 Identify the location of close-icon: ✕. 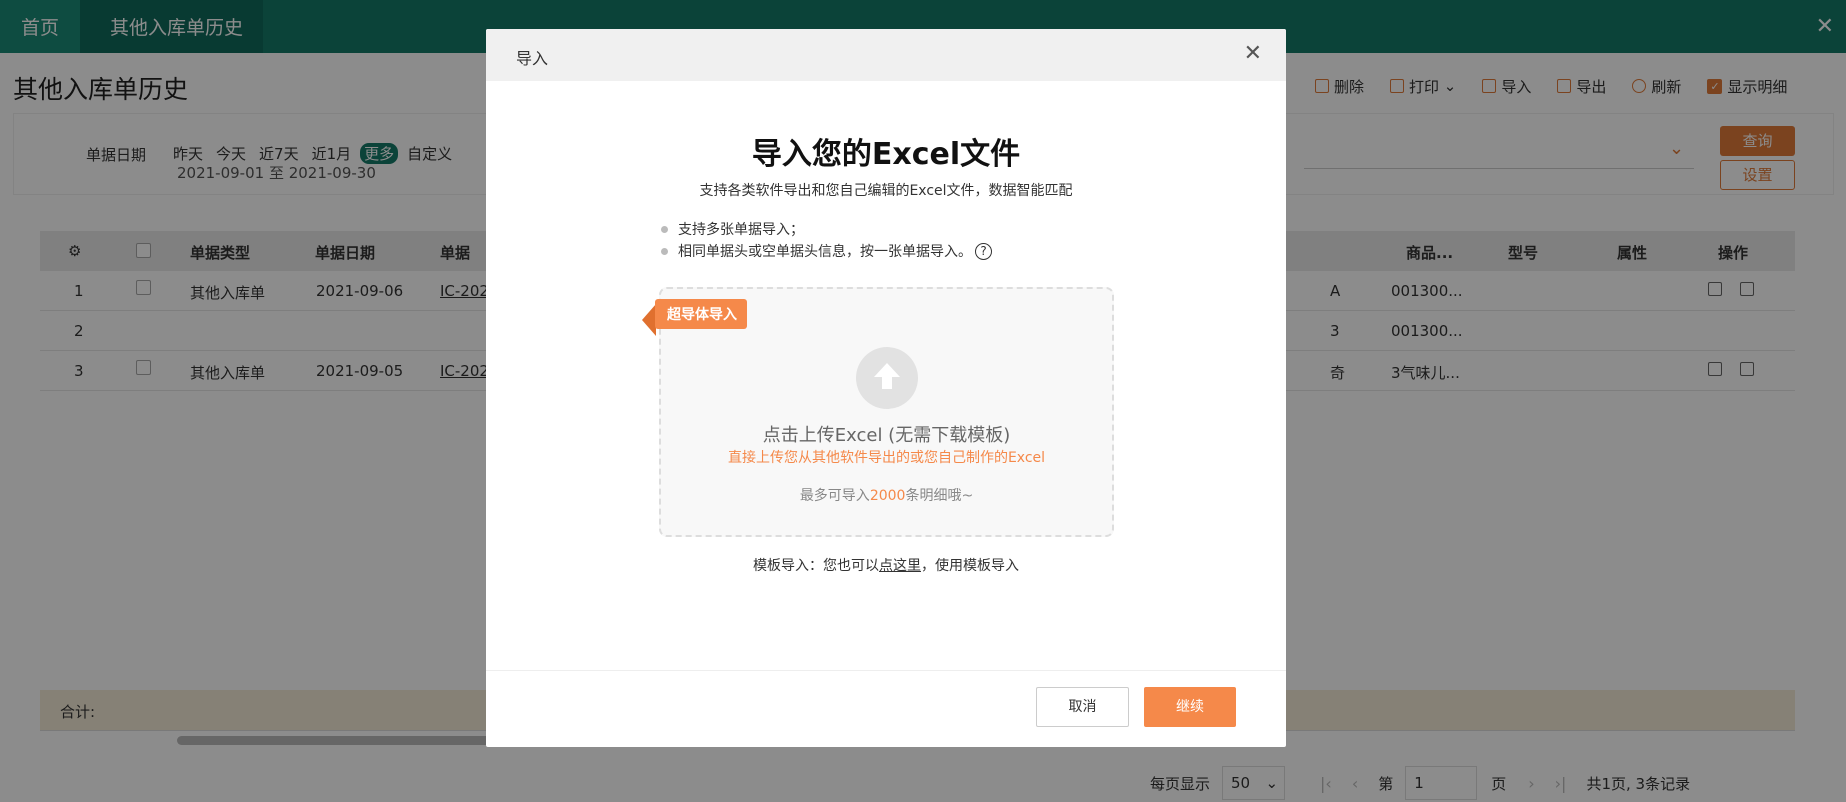
(1253, 53).